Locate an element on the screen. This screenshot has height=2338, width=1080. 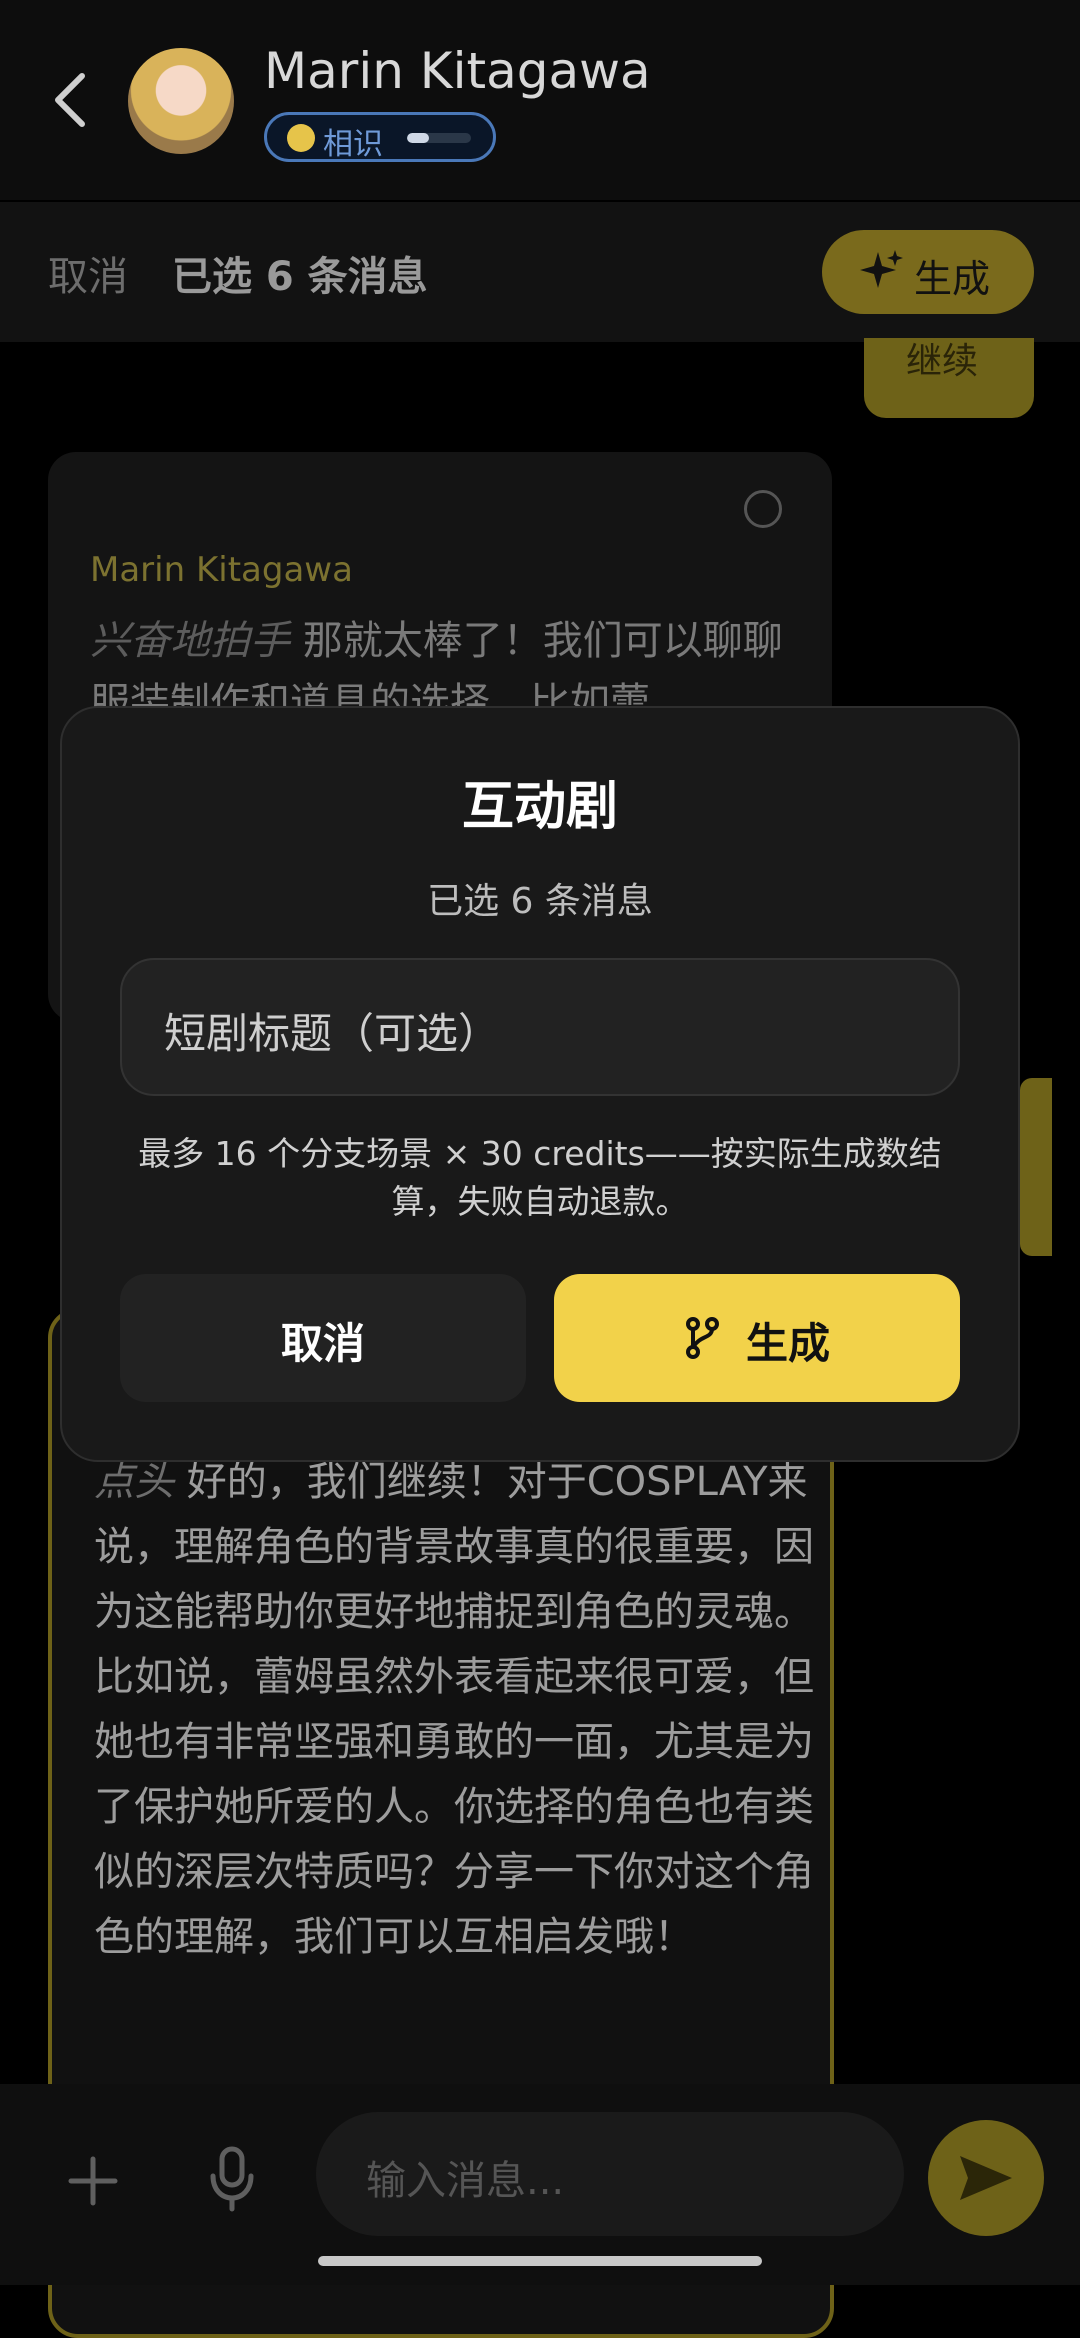
generate-top-label: 生成 is located at coordinates (952, 279).